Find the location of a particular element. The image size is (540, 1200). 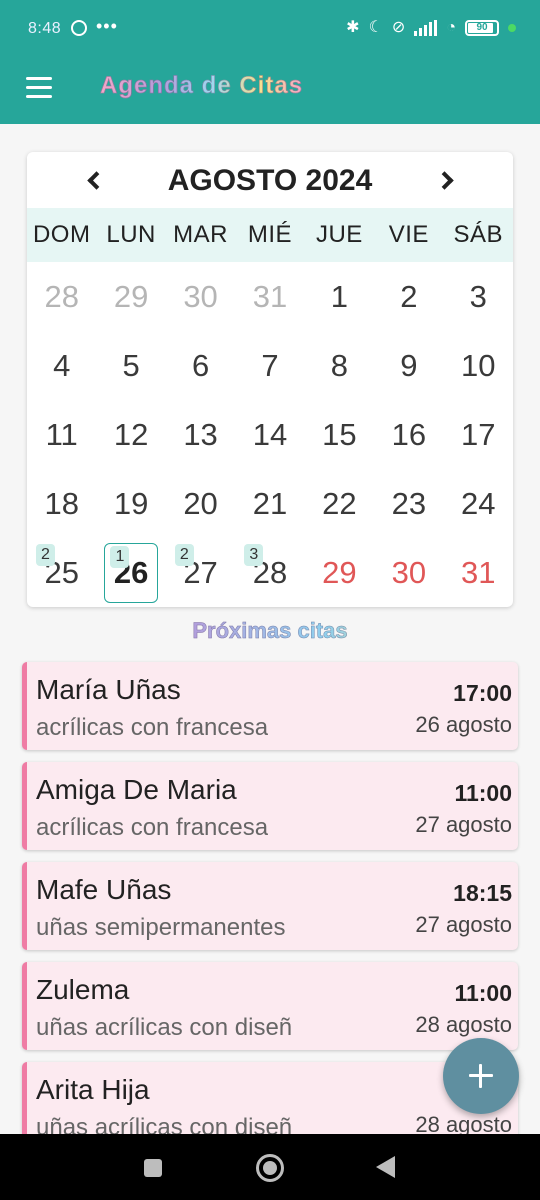

wifi-icon: ◔ is located at coordinates (451, 27).